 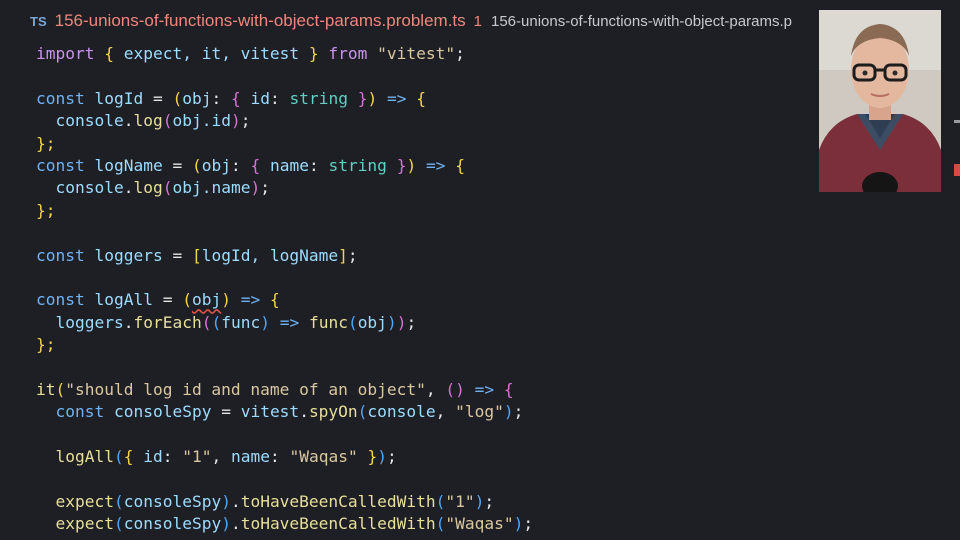 What do you see at coordinates (284, 457) in the screenshot?
I see `code-line: logAll({ id: "1", name: "Waqas" });` at bounding box center [284, 457].